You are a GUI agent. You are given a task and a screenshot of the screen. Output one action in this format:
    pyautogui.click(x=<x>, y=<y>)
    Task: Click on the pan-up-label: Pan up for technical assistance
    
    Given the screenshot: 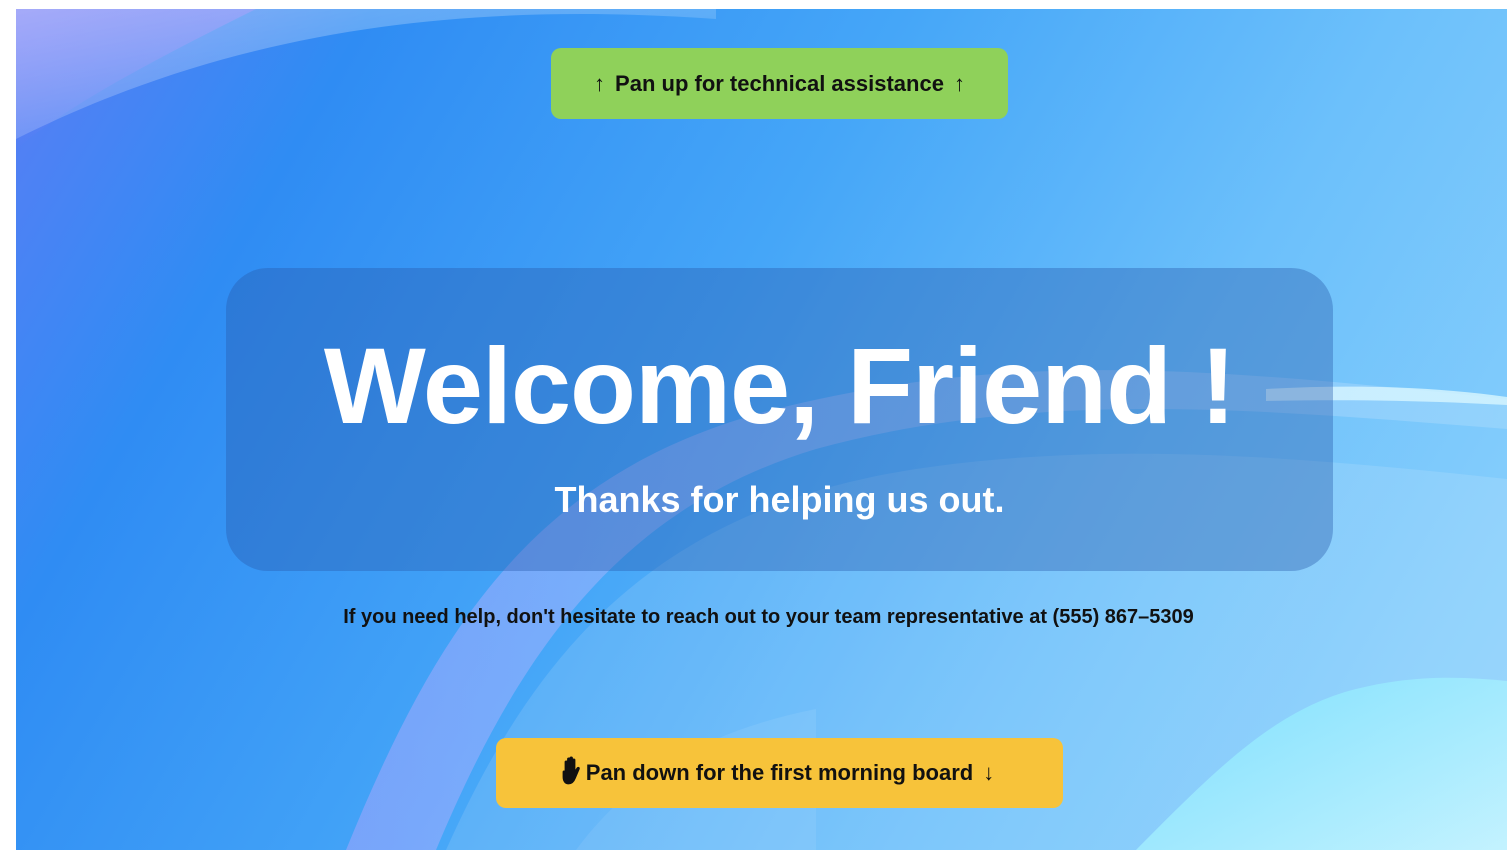 What is the action you would take?
    pyautogui.click(x=779, y=83)
    